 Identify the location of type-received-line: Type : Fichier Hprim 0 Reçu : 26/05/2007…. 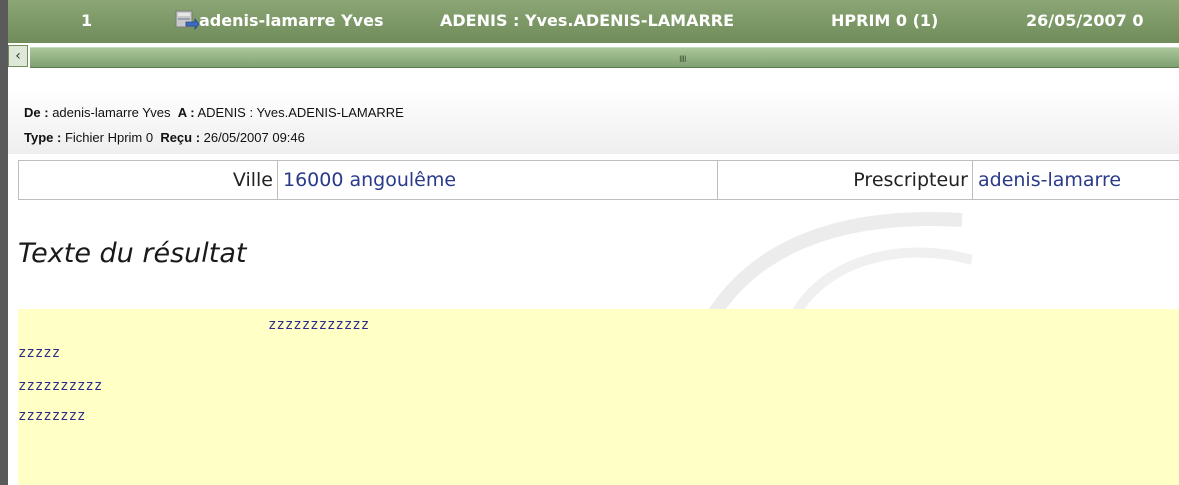
(164, 137).